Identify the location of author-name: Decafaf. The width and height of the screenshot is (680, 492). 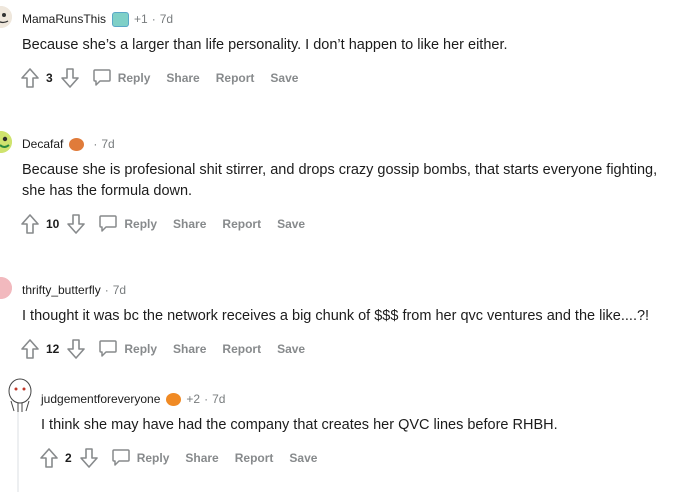
(42, 144).